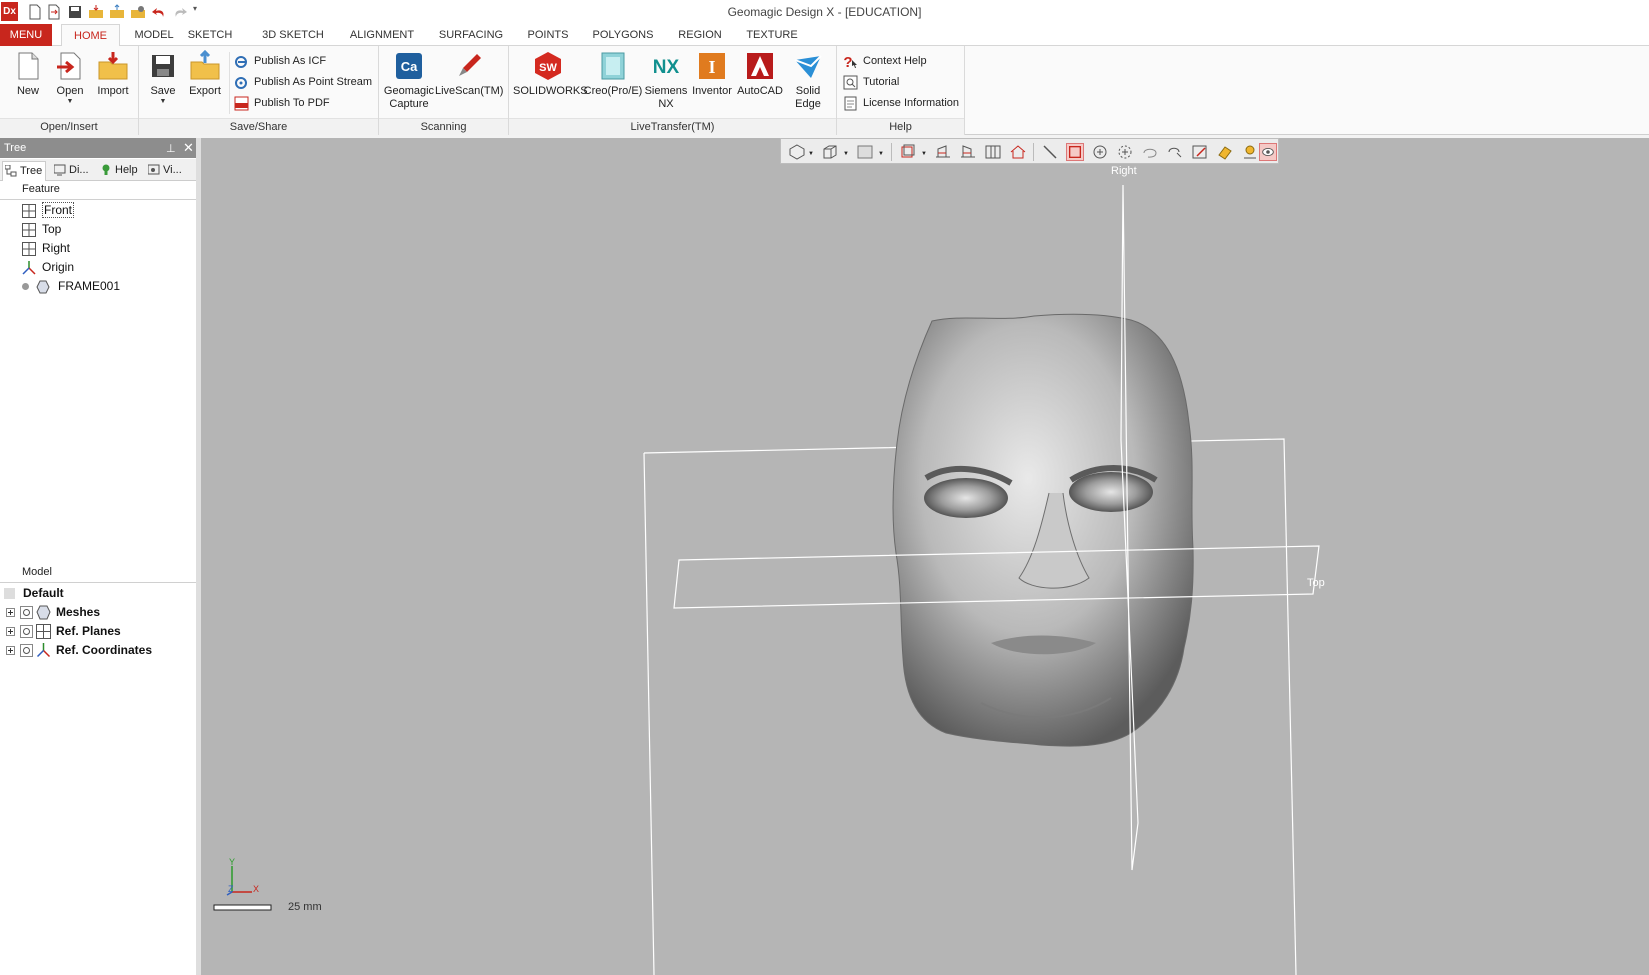 The height and width of the screenshot is (975, 1649). What do you see at coordinates (666, 80) in the screenshot?
I see `siemens-nx-button: NX Siemens NX` at bounding box center [666, 80].